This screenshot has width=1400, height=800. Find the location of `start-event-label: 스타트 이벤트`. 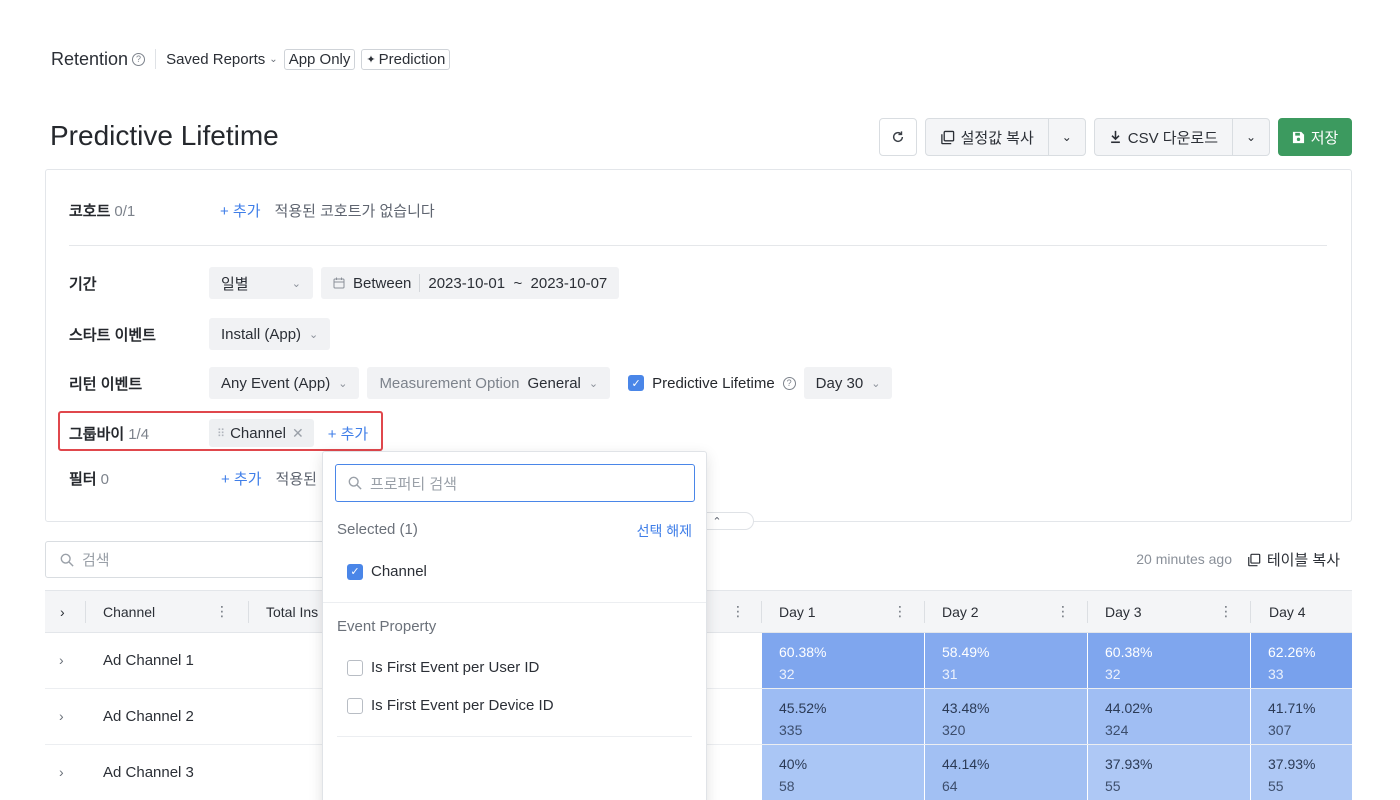

start-event-label: 스타트 이벤트 is located at coordinates (112, 335).